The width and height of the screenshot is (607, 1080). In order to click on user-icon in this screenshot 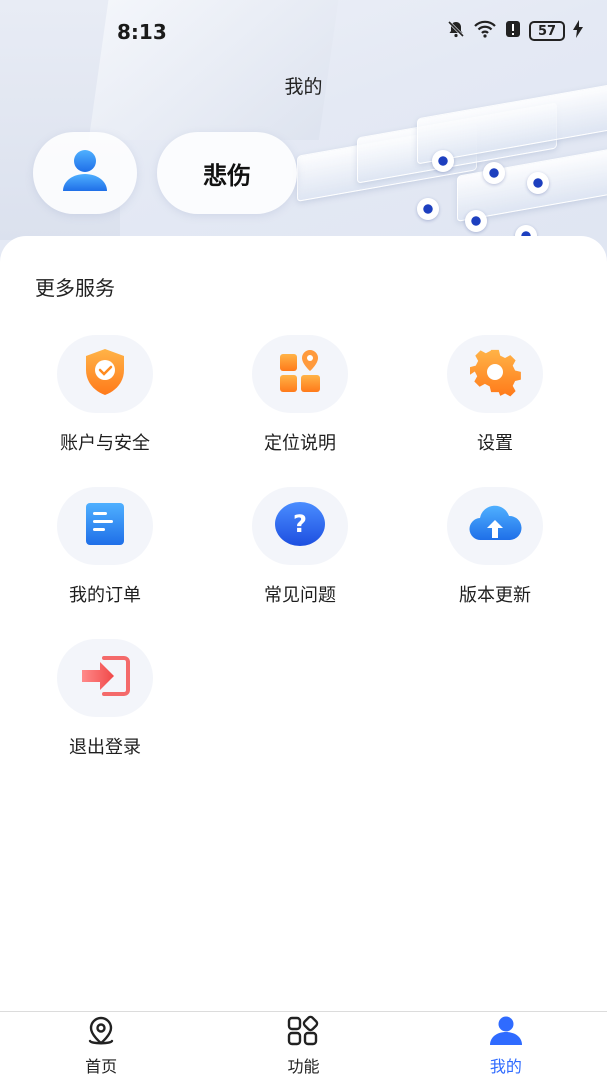, I will do `click(506, 1033)`.